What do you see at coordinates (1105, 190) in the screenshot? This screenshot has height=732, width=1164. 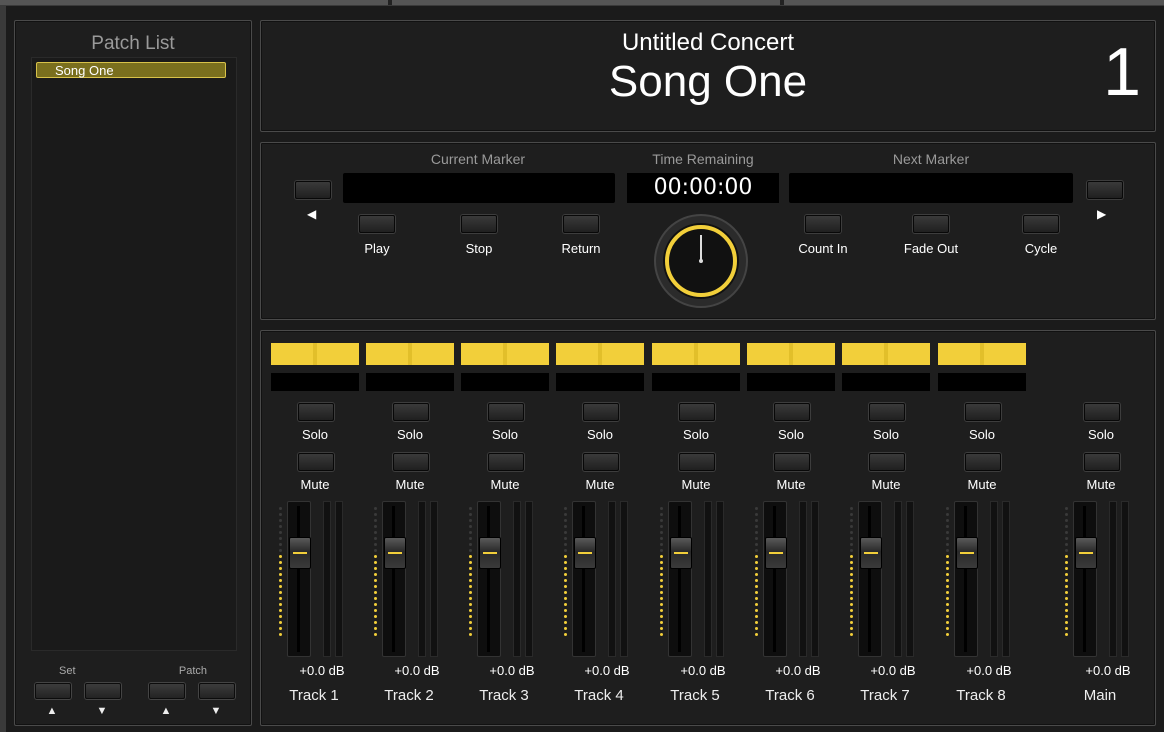 I see `next-marker-button` at bounding box center [1105, 190].